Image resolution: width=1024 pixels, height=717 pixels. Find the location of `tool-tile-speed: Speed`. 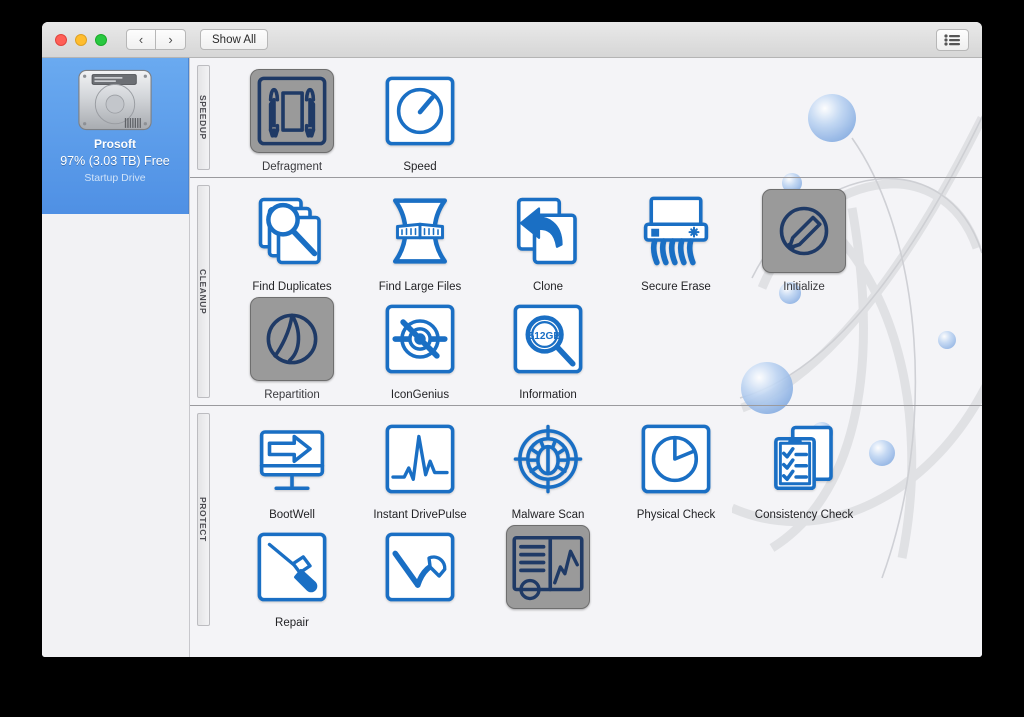

tool-tile-speed: Speed is located at coordinates (420, 121).